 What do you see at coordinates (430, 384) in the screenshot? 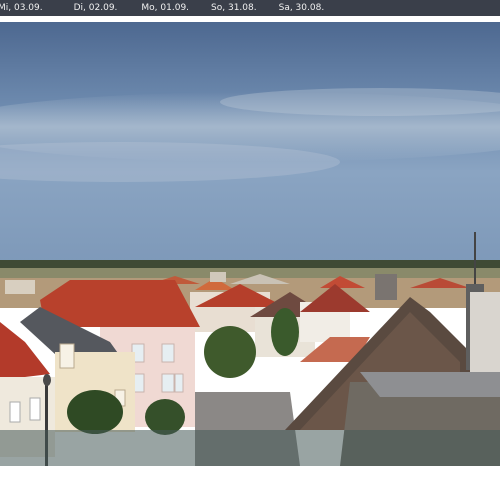
I see `flat-roof` at bounding box center [430, 384].